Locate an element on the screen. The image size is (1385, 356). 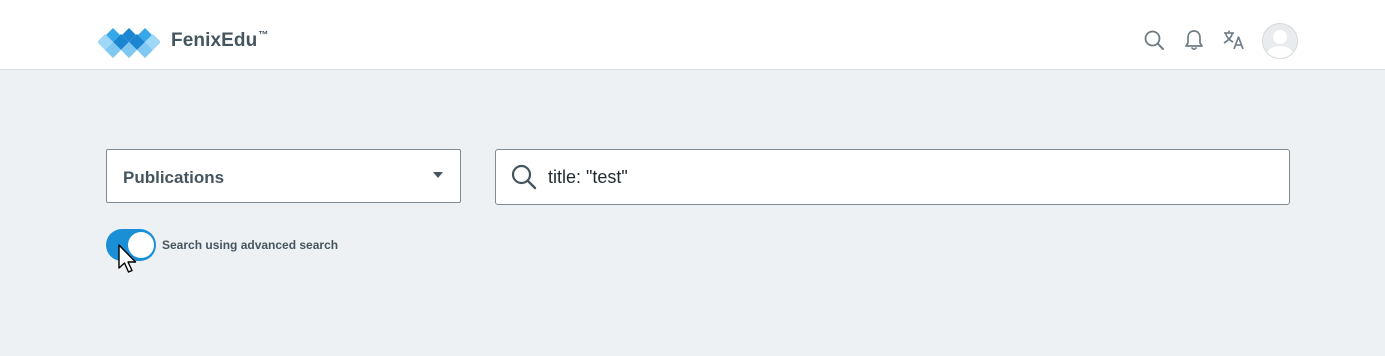
brand: FenixEdu™ is located at coordinates (183, 41).